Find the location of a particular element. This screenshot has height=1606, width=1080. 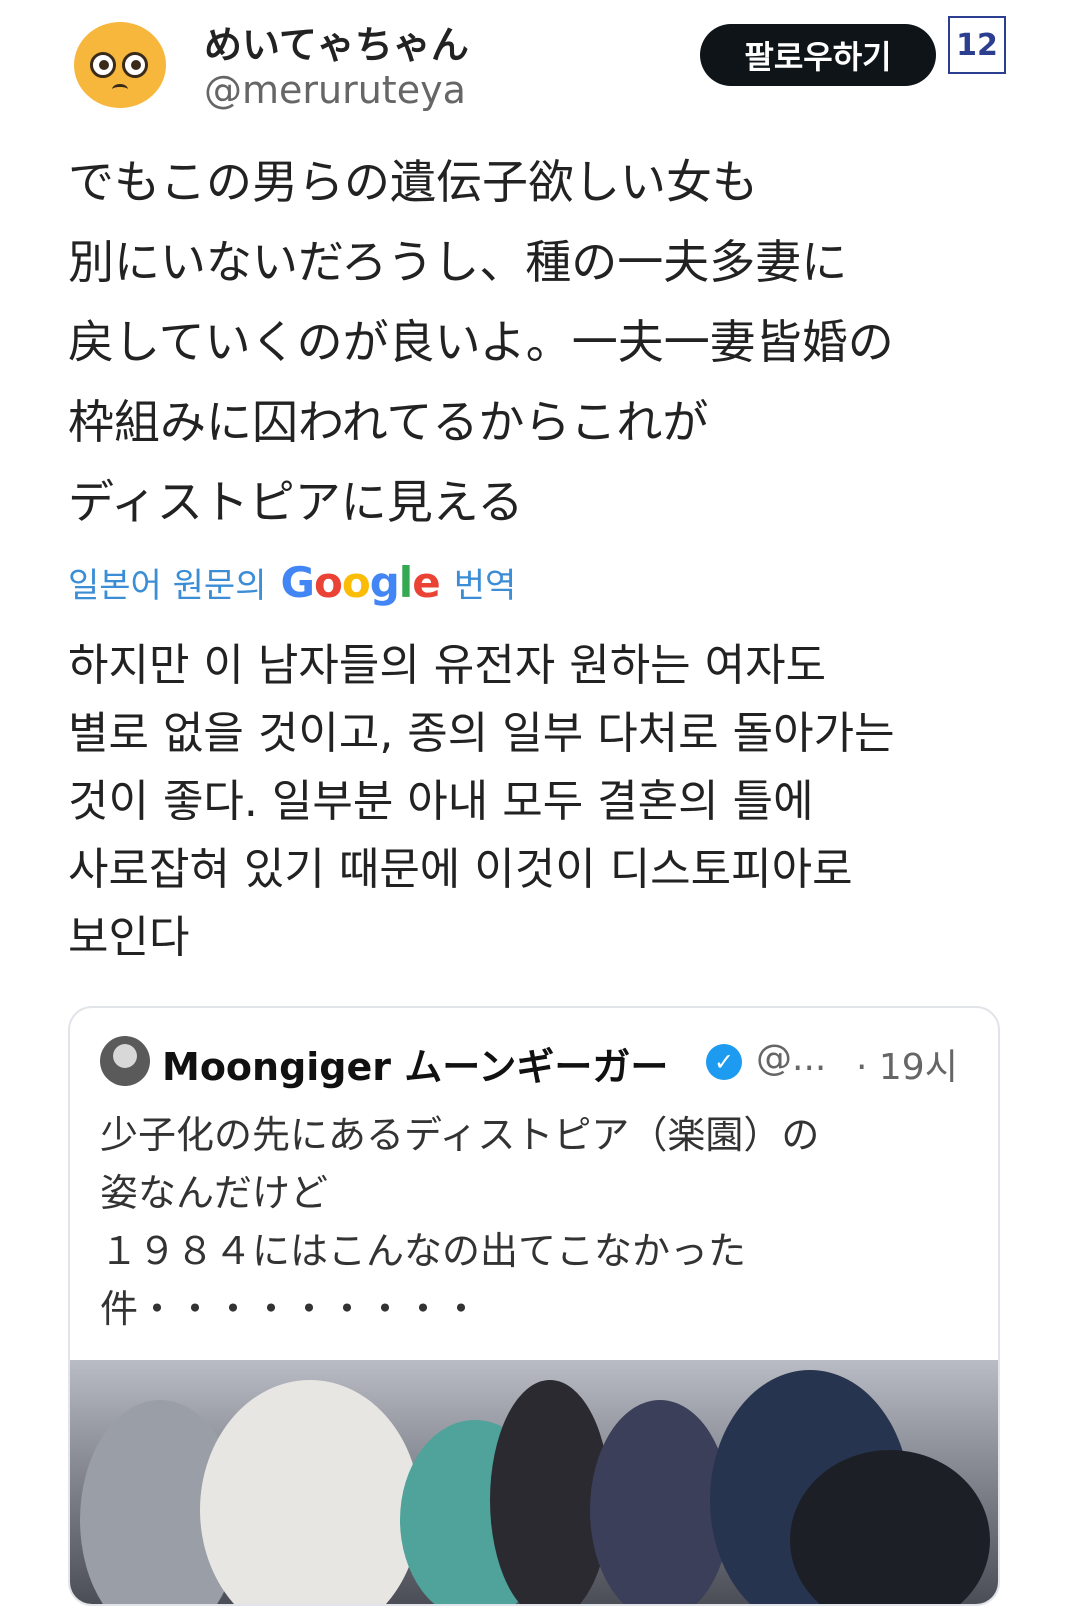

translated-line: 보인다 is located at coordinates (129, 937).